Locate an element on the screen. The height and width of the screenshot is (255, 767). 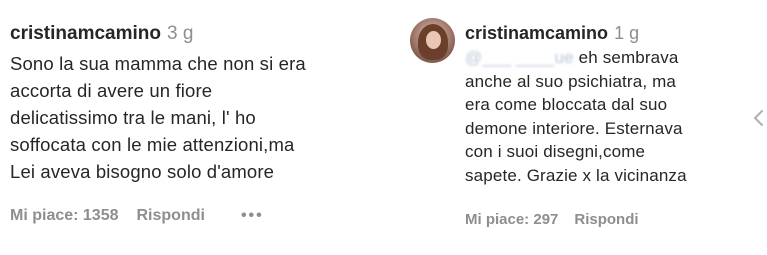
comment-line: demone interiore. Esternava is located at coordinates (574, 128).